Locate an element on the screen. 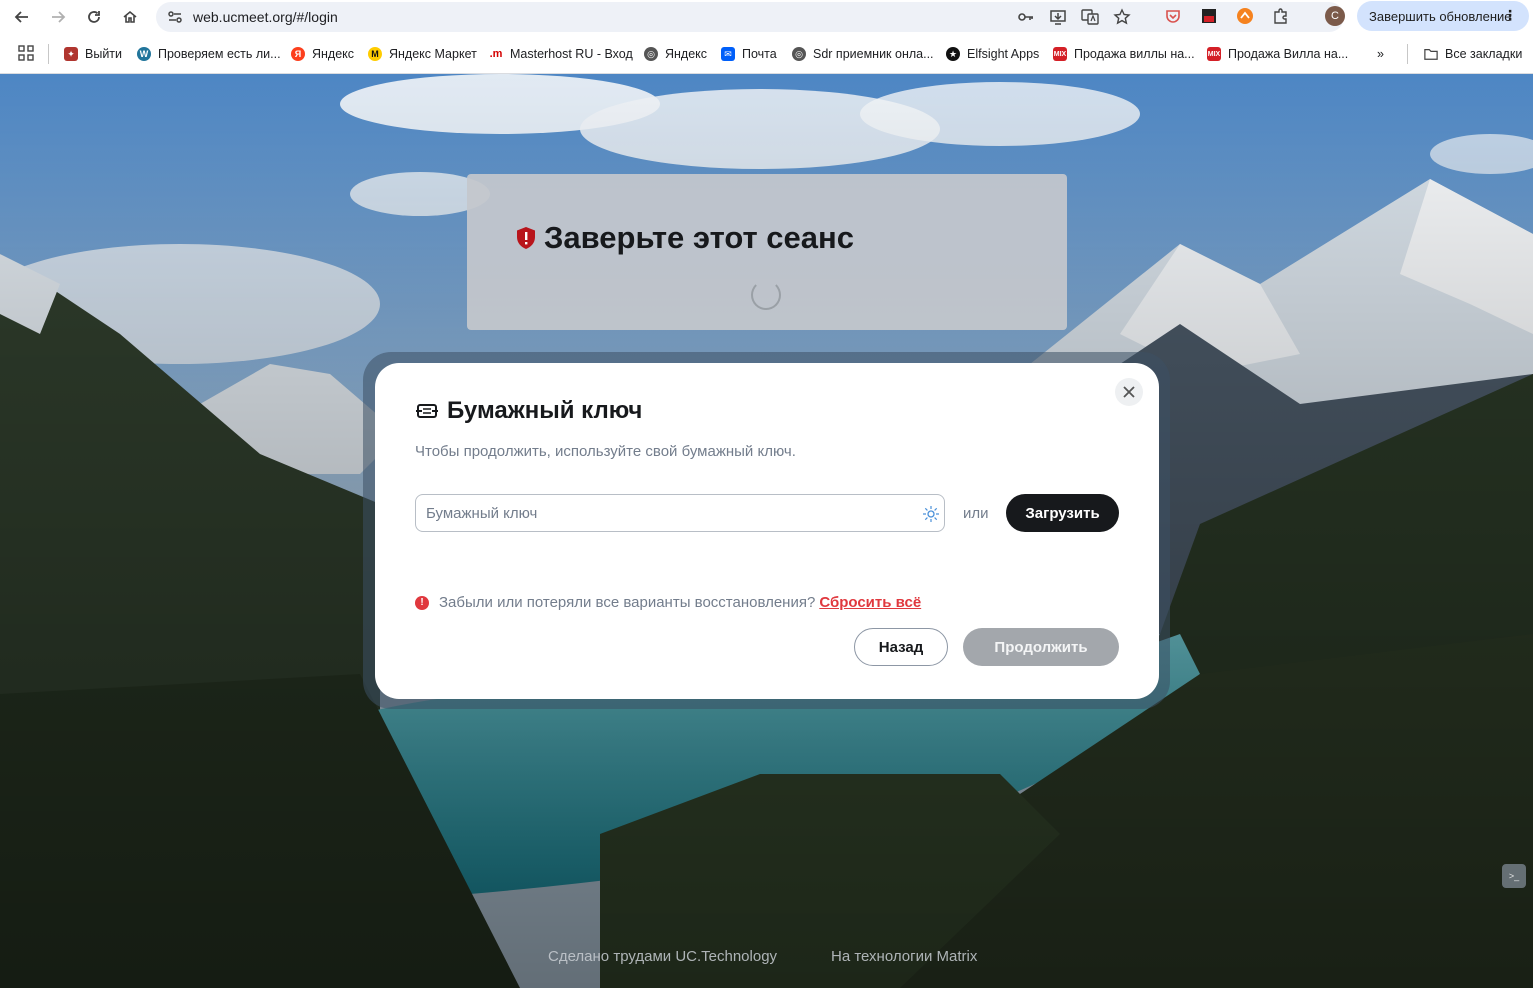 The height and width of the screenshot is (988, 1533). folder-icon is located at coordinates (1431, 54).